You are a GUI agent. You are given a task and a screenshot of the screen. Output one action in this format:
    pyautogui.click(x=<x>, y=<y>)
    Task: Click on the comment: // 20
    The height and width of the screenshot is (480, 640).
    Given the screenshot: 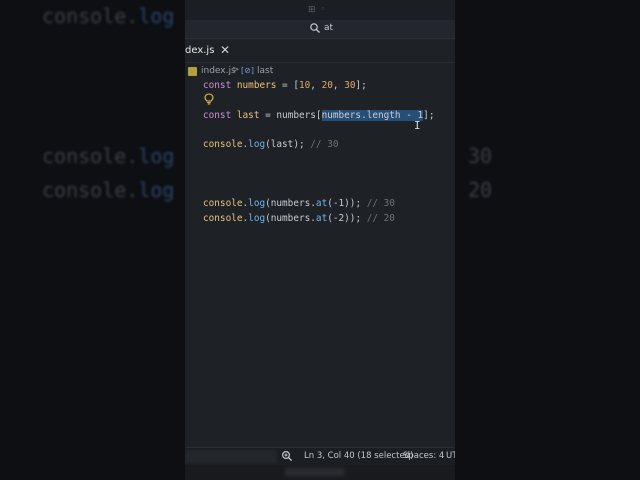 What is the action you would take?
    pyautogui.click(x=380, y=218)
    